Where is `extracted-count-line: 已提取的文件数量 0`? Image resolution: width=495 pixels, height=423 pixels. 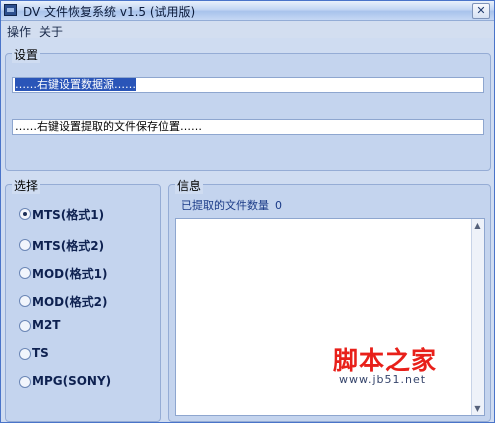
extracted-count-line: 已提取的文件数量 0 is located at coordinates (231, 205).